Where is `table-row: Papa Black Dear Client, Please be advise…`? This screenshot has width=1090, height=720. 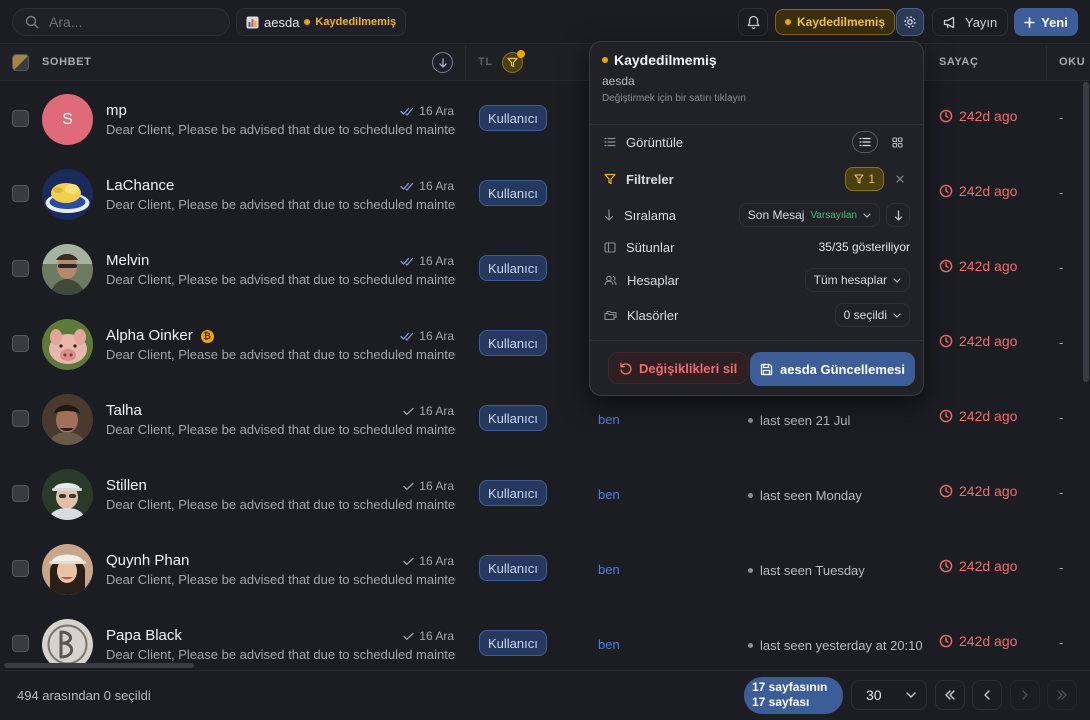 table-row: Papa Black Dear Client, Please be advise… is located at coordinates (541, 636).